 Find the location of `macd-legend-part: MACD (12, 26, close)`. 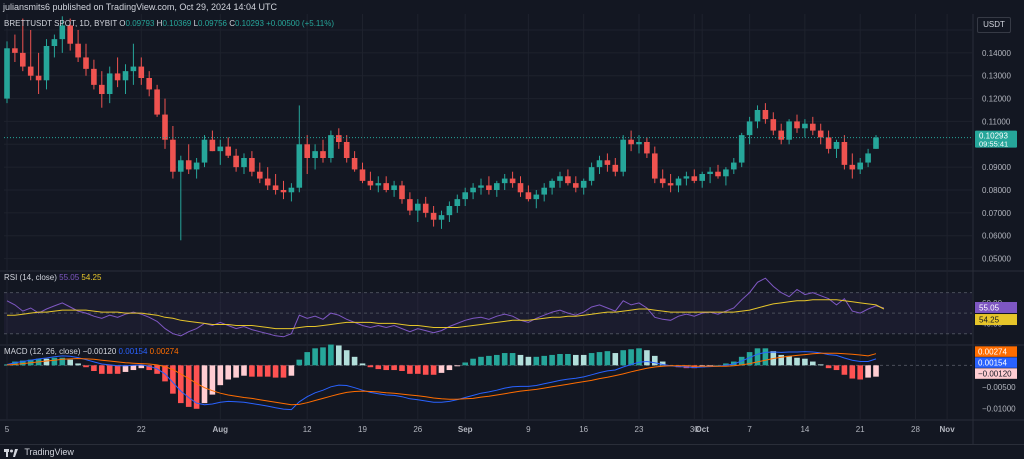

macd-legend-part: MACD (12, 26, close) is located at coordinates (43, 351).